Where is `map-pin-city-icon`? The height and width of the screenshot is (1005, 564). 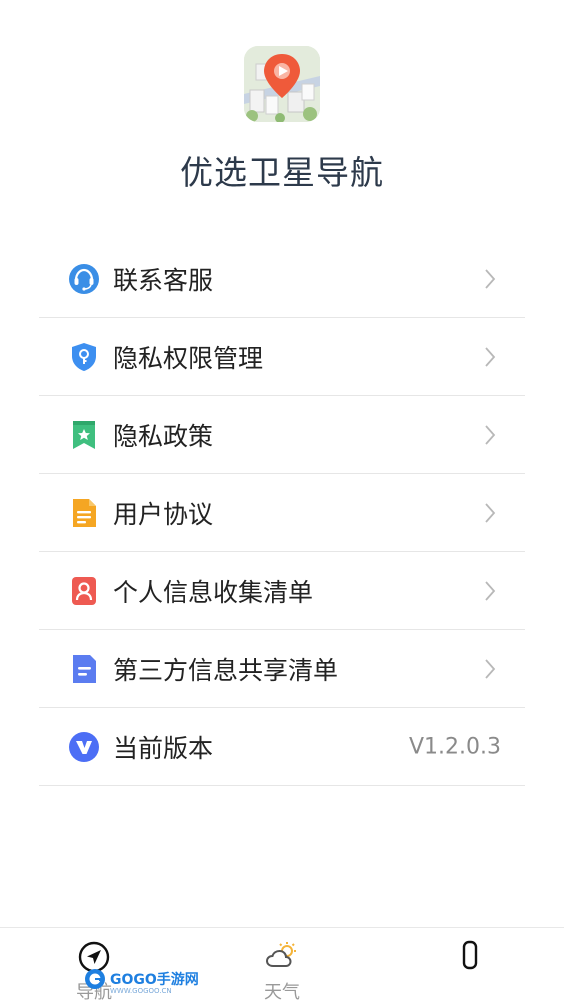 map-pin-city-icon is located at coordinates (282, 84).